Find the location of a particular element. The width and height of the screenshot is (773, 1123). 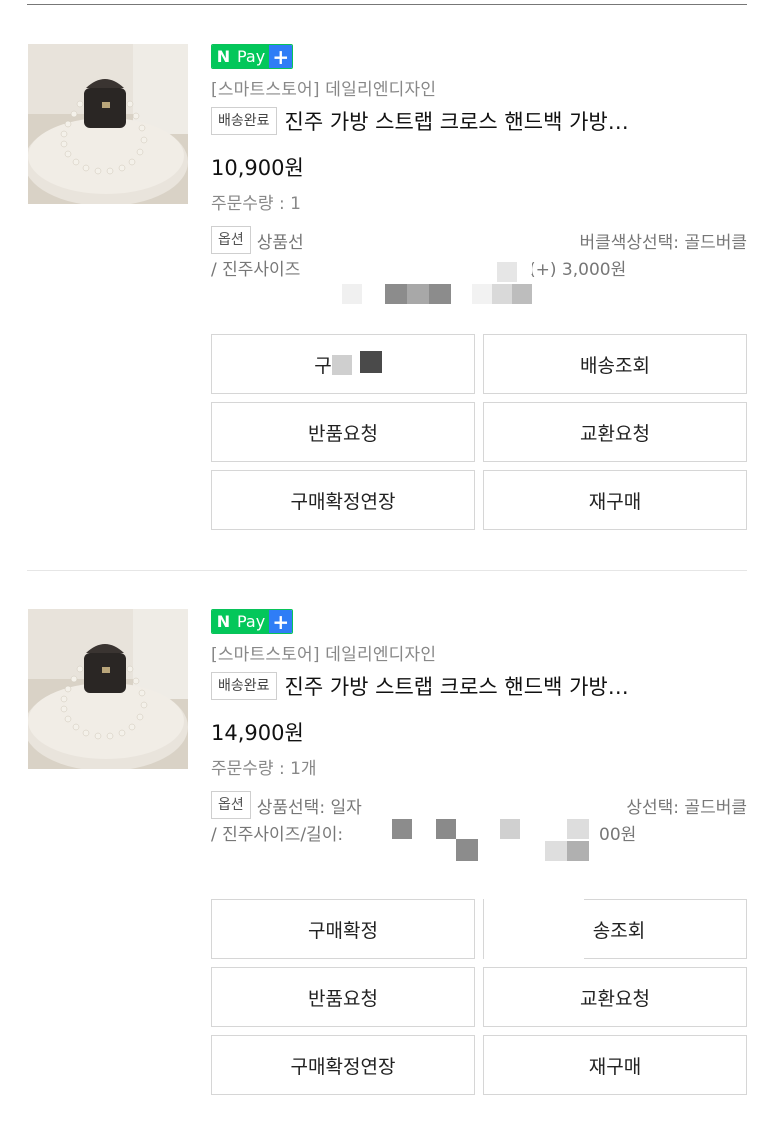

delivery-tracking-button: 배송조회 is located at coordinates (615, 364).